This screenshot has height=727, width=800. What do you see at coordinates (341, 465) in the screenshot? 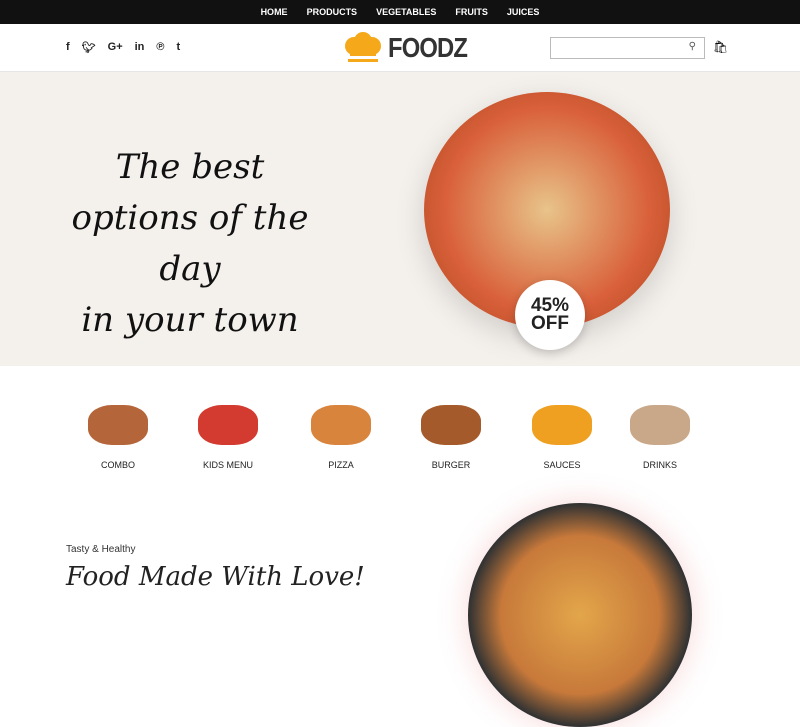
I see `category-label: PIZZA` at bounding box center [341, 465].